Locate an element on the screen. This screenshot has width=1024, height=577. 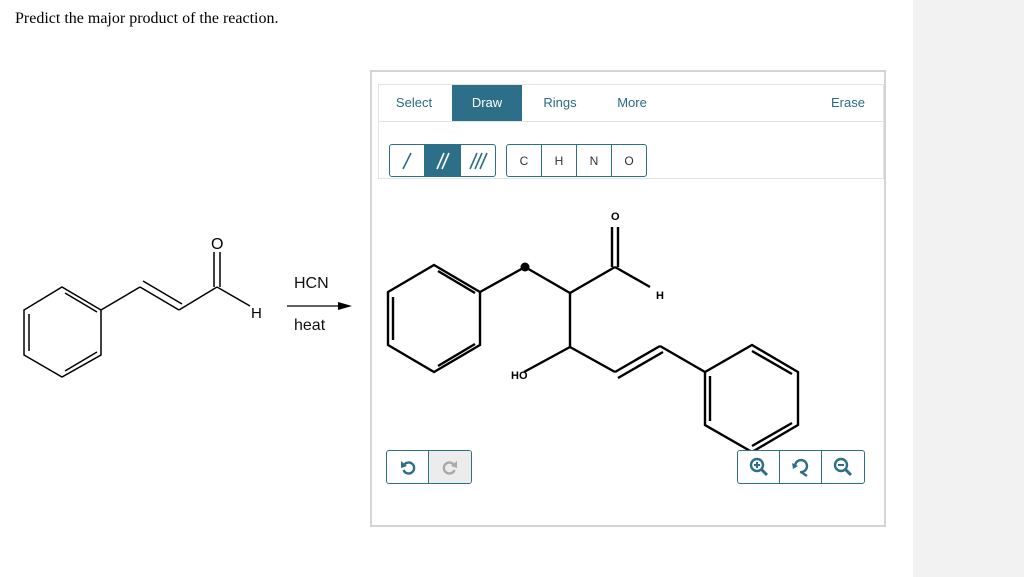
reset-zoom-icon is located at coordinates (801, 467).